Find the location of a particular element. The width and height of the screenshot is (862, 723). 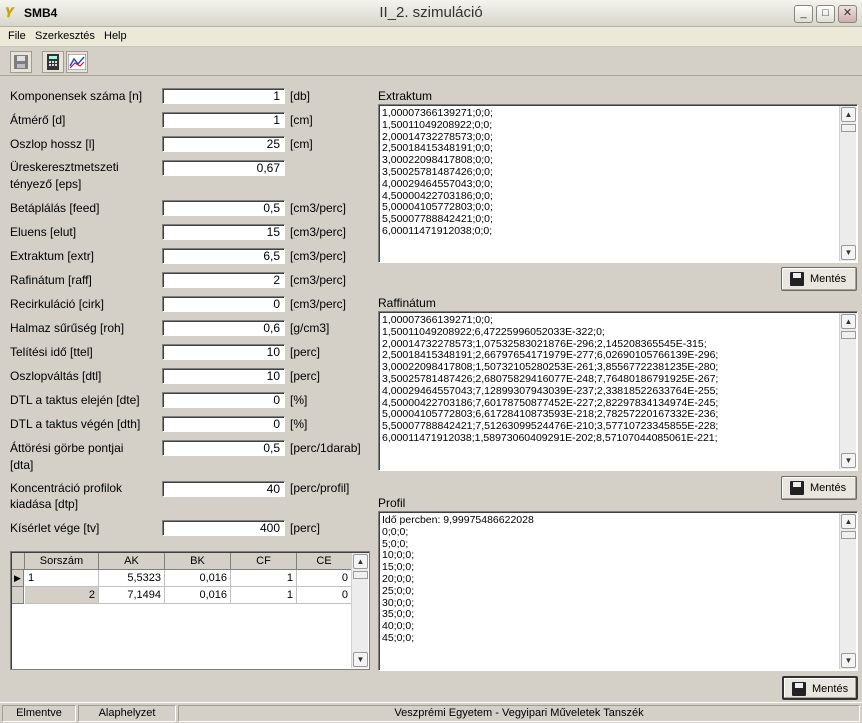

extraktum-save-button: Mentés is located at coordinates (819, 279).